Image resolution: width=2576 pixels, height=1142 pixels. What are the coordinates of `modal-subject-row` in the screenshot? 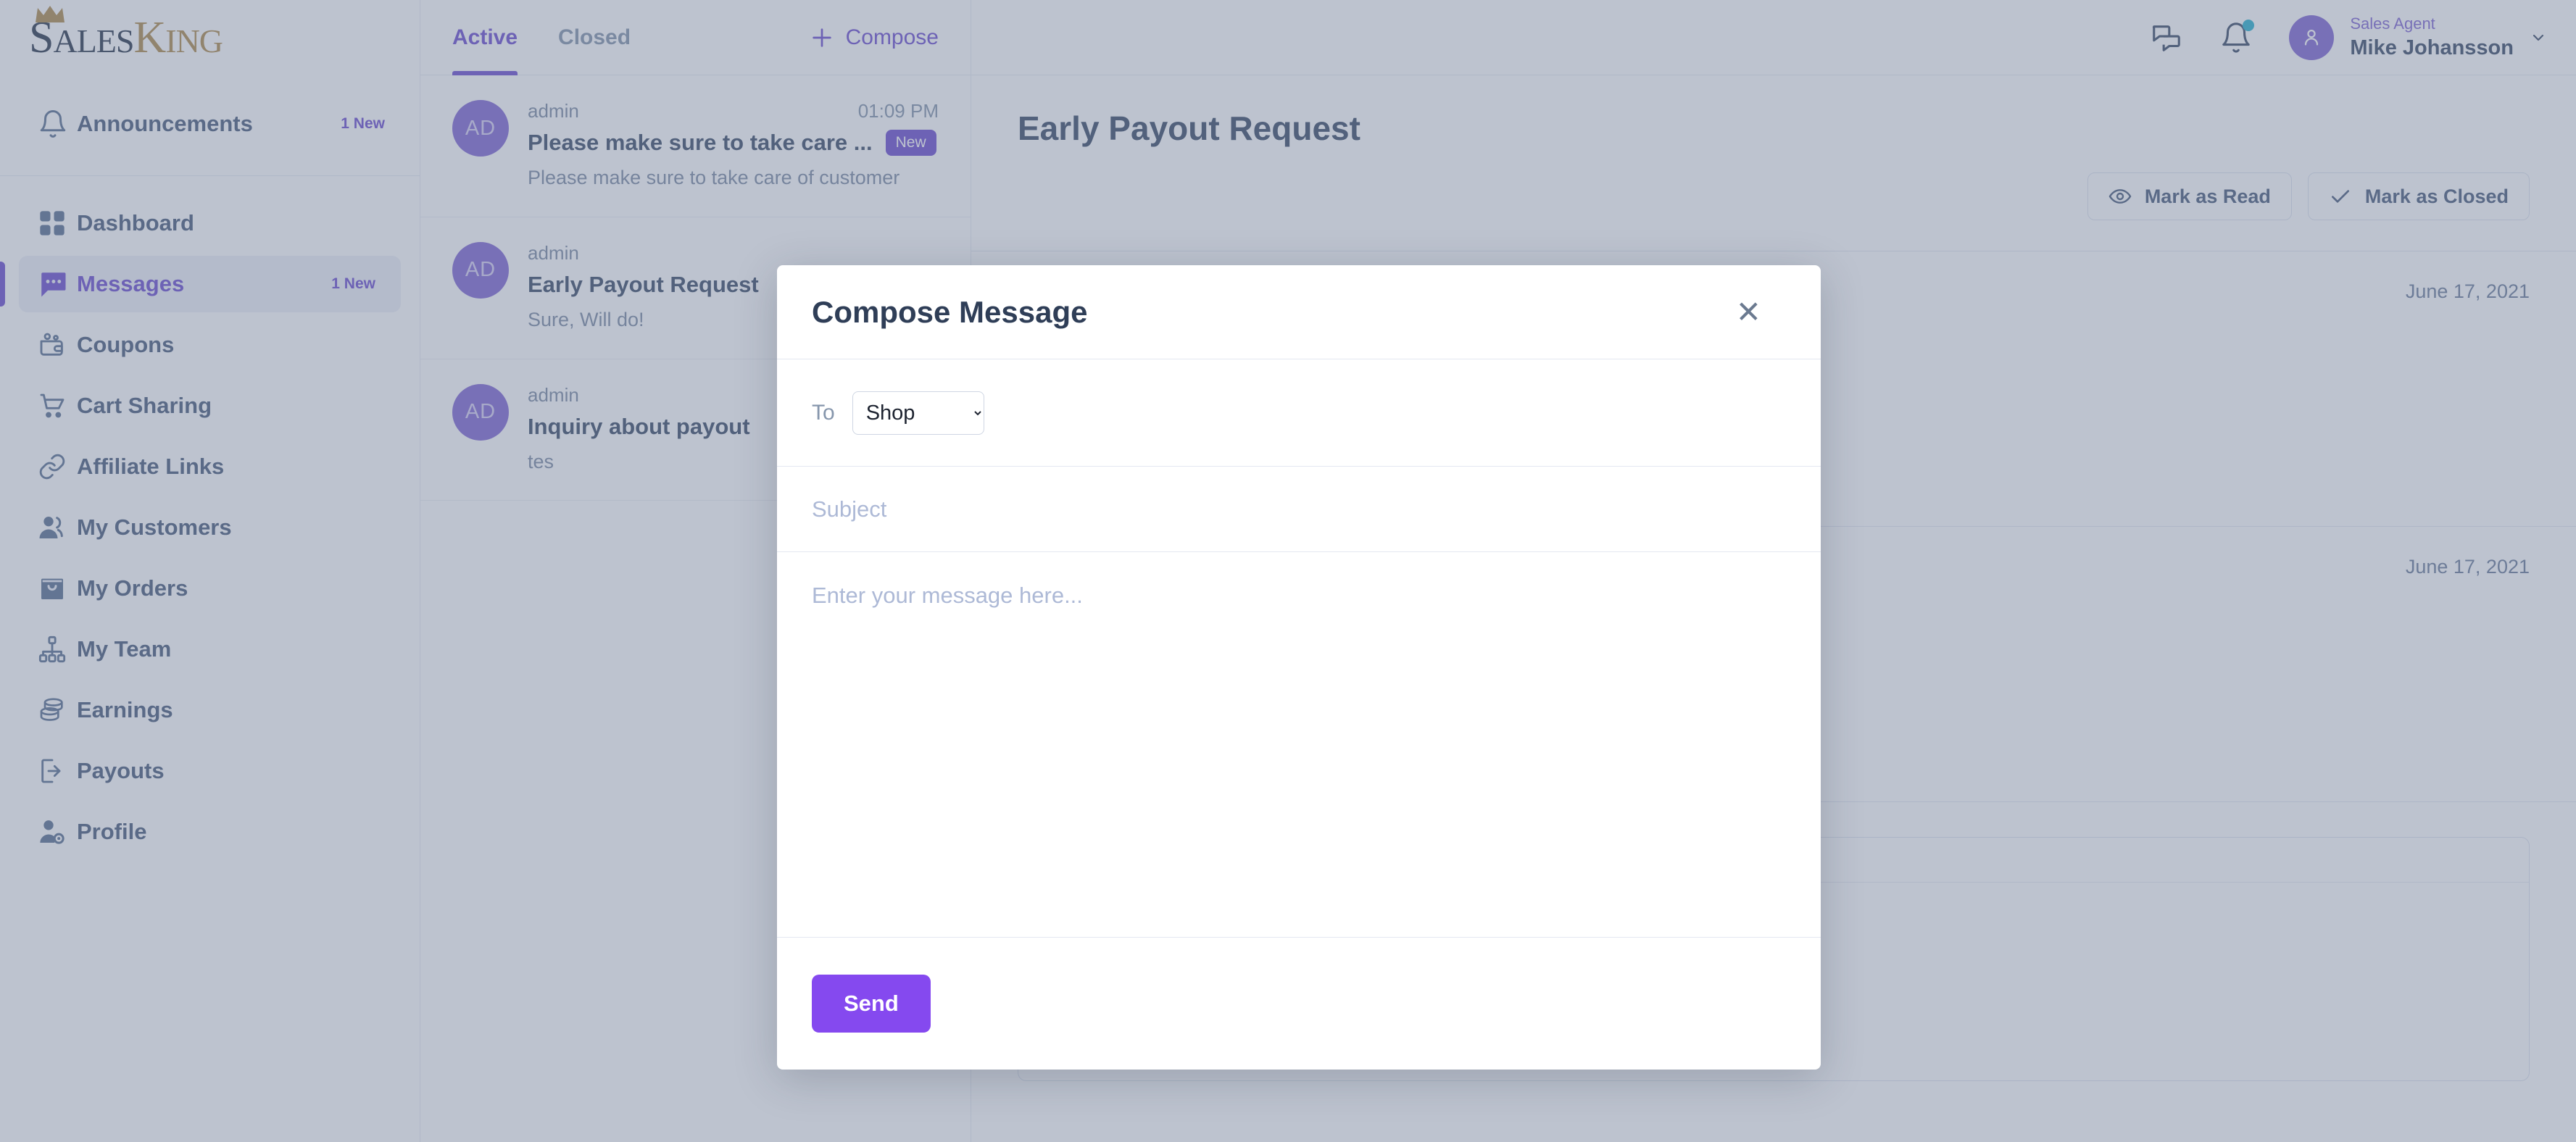 It's located at (1299, 510).